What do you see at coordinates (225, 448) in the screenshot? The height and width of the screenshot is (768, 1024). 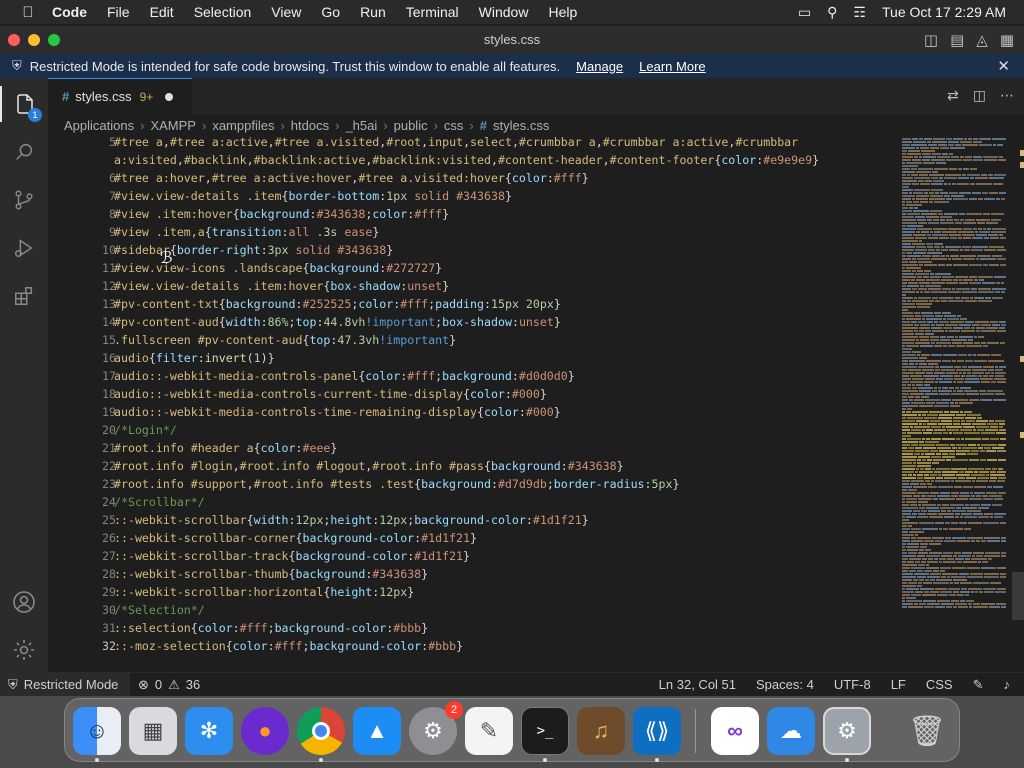 I see `code-text: #root.info #header a{color:#eee}` at bounding box center [225, 448].